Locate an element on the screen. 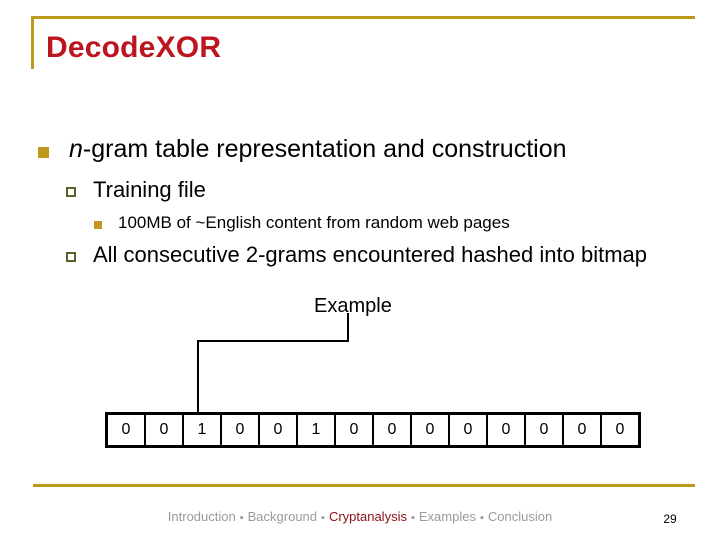  page-number: 29 is located at coordinates (670, 519).